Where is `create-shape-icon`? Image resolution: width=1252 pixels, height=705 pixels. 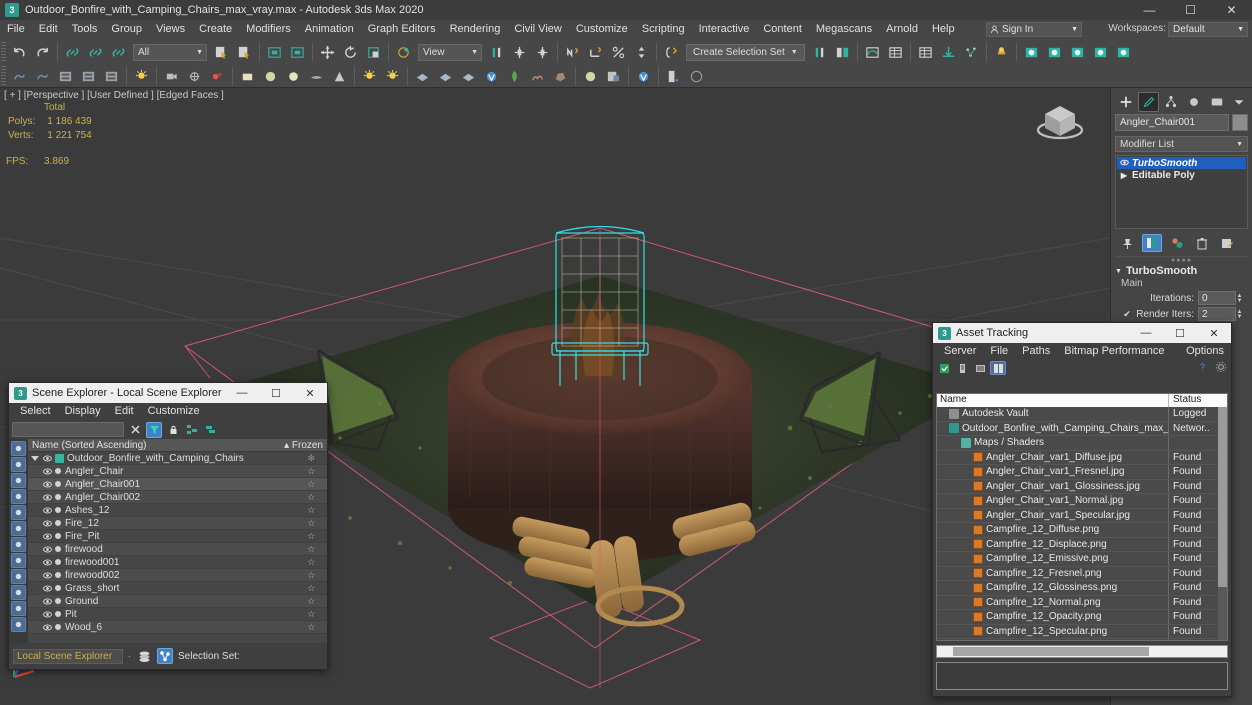 create-shape-icon is located at coordinates (19, 76).